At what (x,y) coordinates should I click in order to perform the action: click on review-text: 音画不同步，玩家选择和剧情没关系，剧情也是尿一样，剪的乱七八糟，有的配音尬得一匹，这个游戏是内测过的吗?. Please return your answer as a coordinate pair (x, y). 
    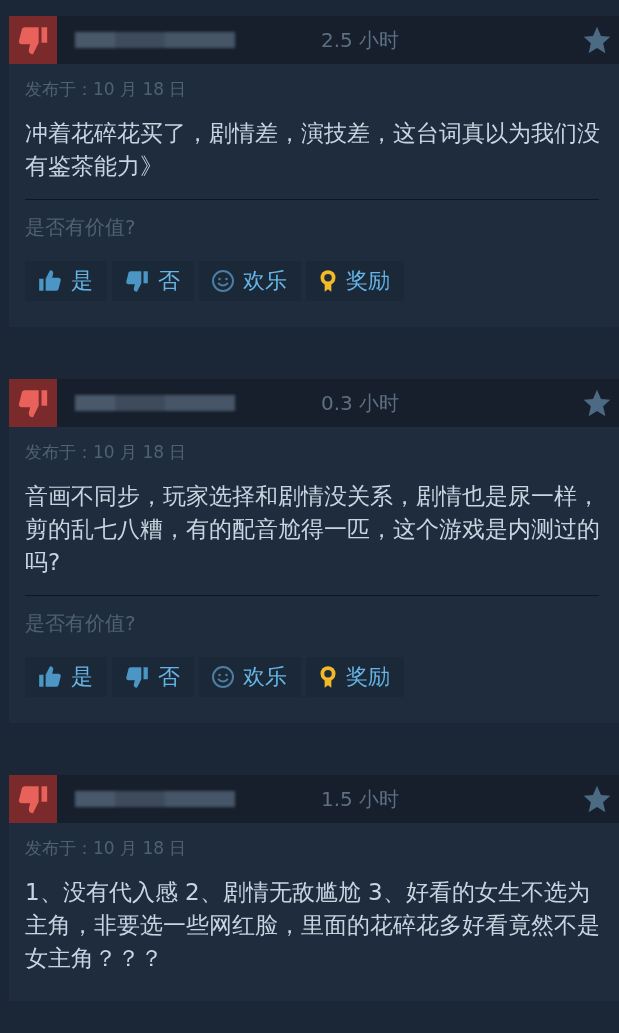
    Looking at the image, I should click on (313, 529).